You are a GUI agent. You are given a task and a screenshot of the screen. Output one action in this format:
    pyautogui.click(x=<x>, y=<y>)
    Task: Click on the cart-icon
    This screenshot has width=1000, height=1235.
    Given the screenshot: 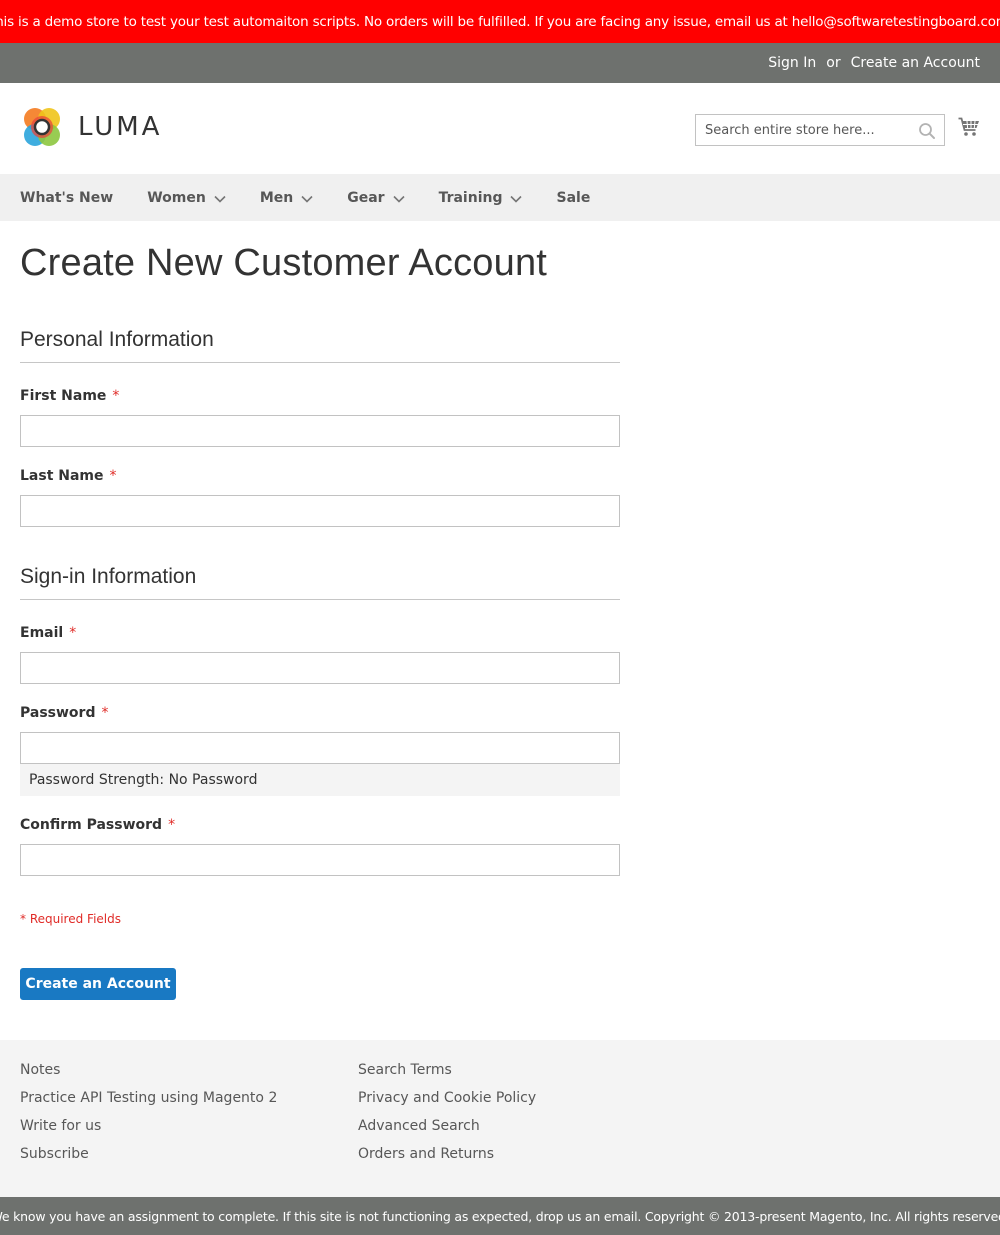 What is the action you would take?
    pyautogui.click(x=969, y=129)
    